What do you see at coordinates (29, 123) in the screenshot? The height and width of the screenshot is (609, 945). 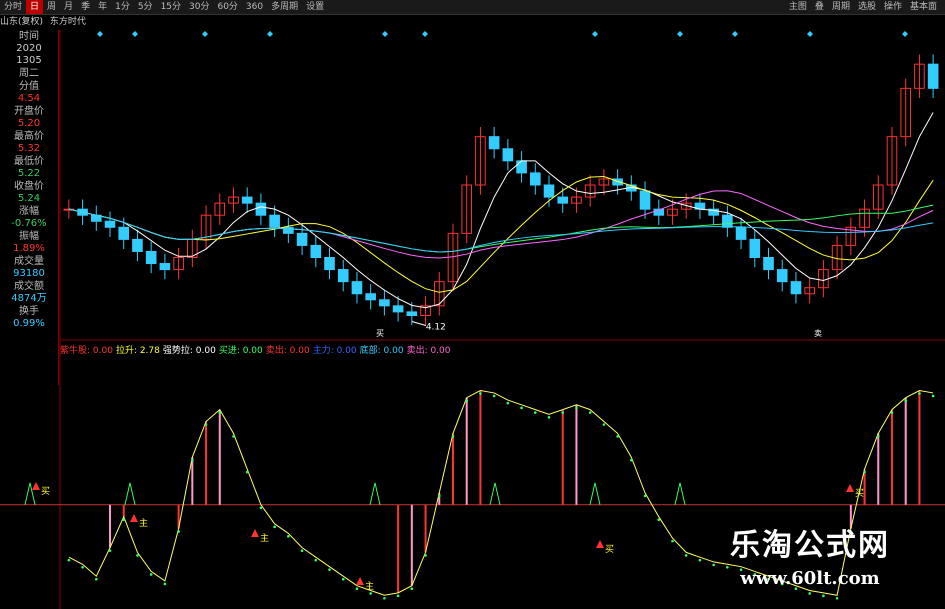 I see `info-value: 5.20` at bounding box center [29, 123].